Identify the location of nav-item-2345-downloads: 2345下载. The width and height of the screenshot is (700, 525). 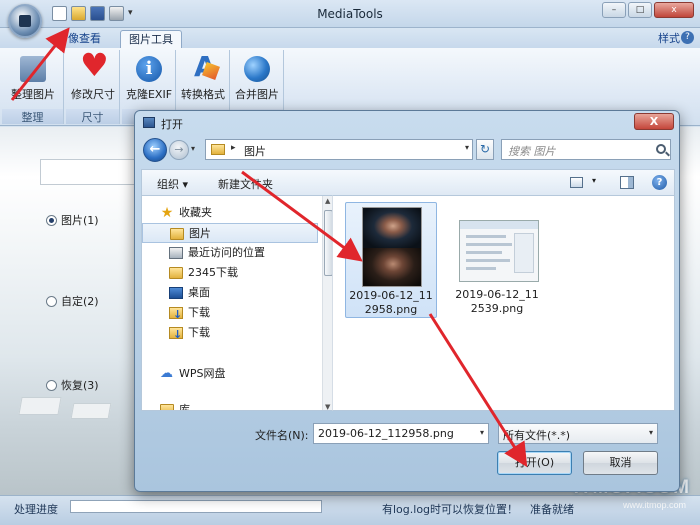
(230, 273).